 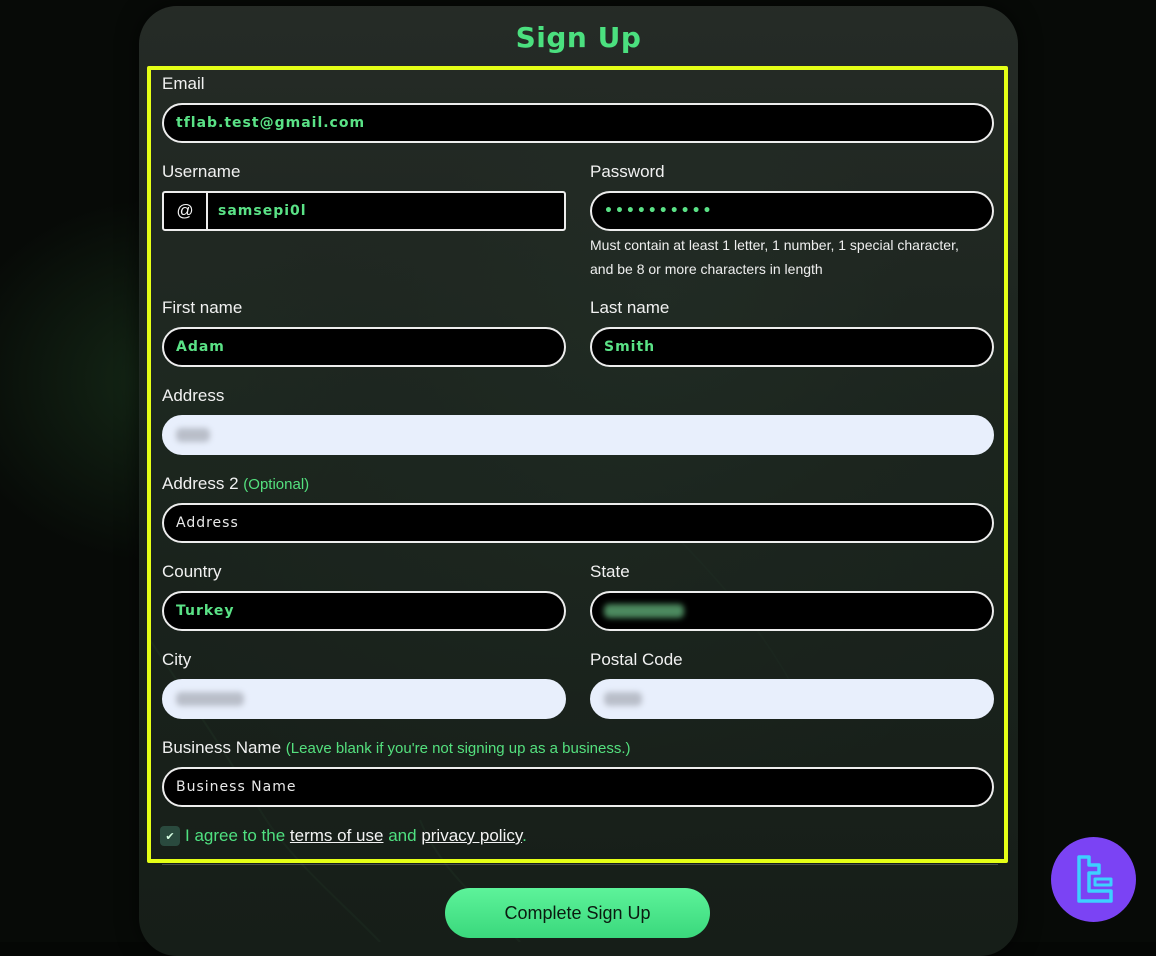 I want to click on tf-logo-glyph, so click(x=1094, y=878).